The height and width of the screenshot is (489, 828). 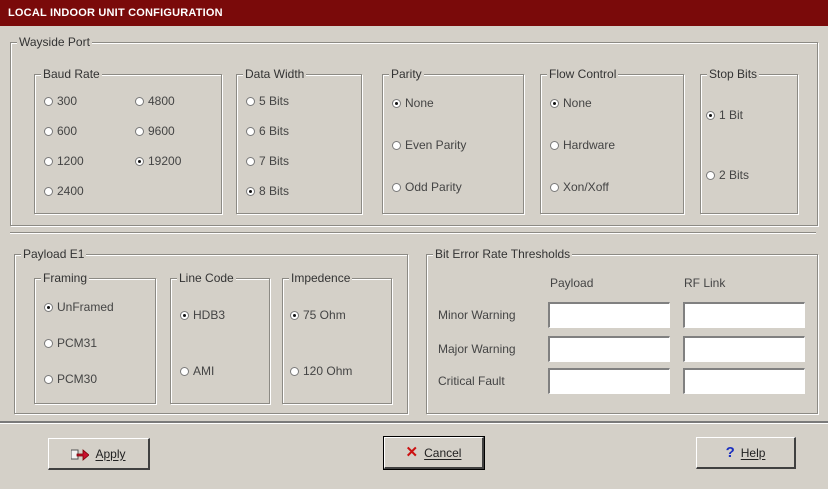 What do you see at coordinates (414, 13) in the screenshot?
I see `window-title: LOCAL INDOOR UNIT CONFIGURATION` at bounding box center [414, 13].